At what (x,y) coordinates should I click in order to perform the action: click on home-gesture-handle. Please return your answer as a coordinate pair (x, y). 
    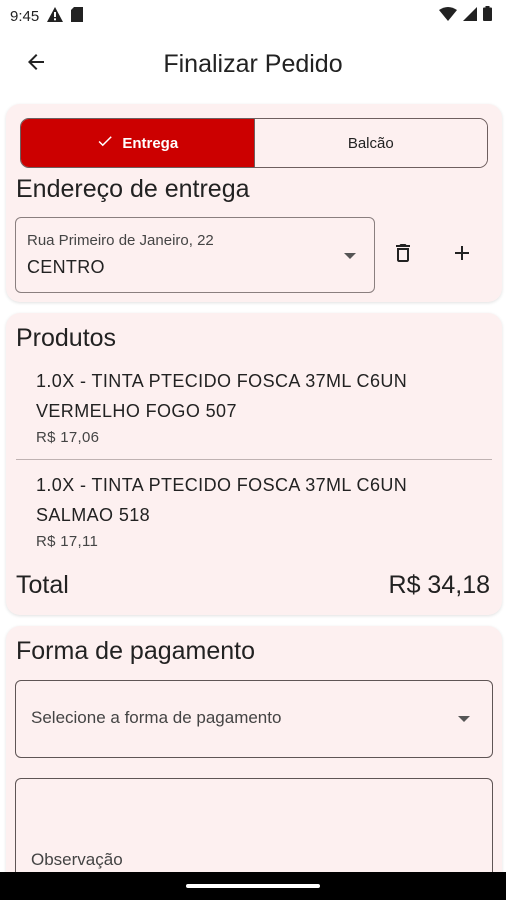
    Looking at the image, I should click on (253, 886).